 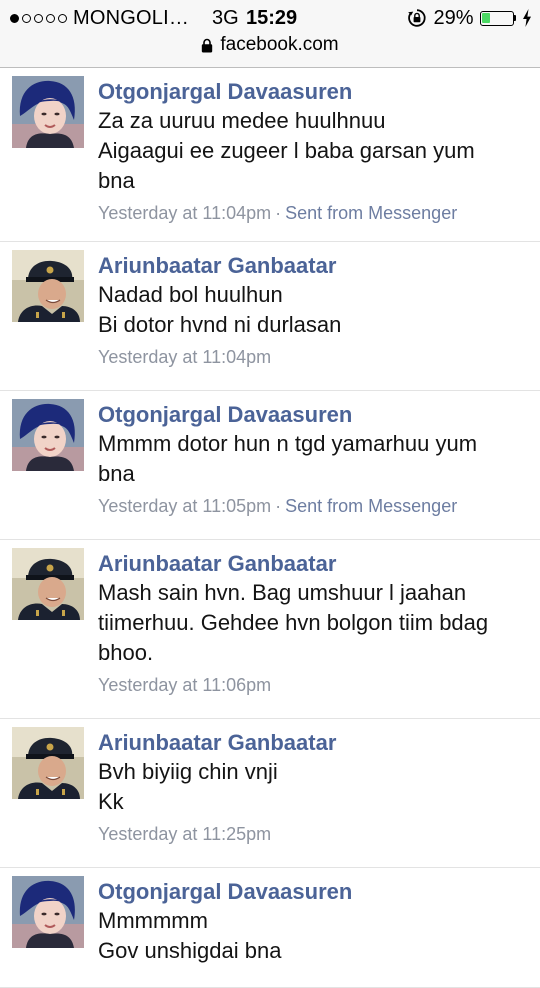 What do you see at coordinates (319, 685) in the screenshot?
I see `message-meta: Yesterday at 11:06pm` at bounding box center [319, 685].